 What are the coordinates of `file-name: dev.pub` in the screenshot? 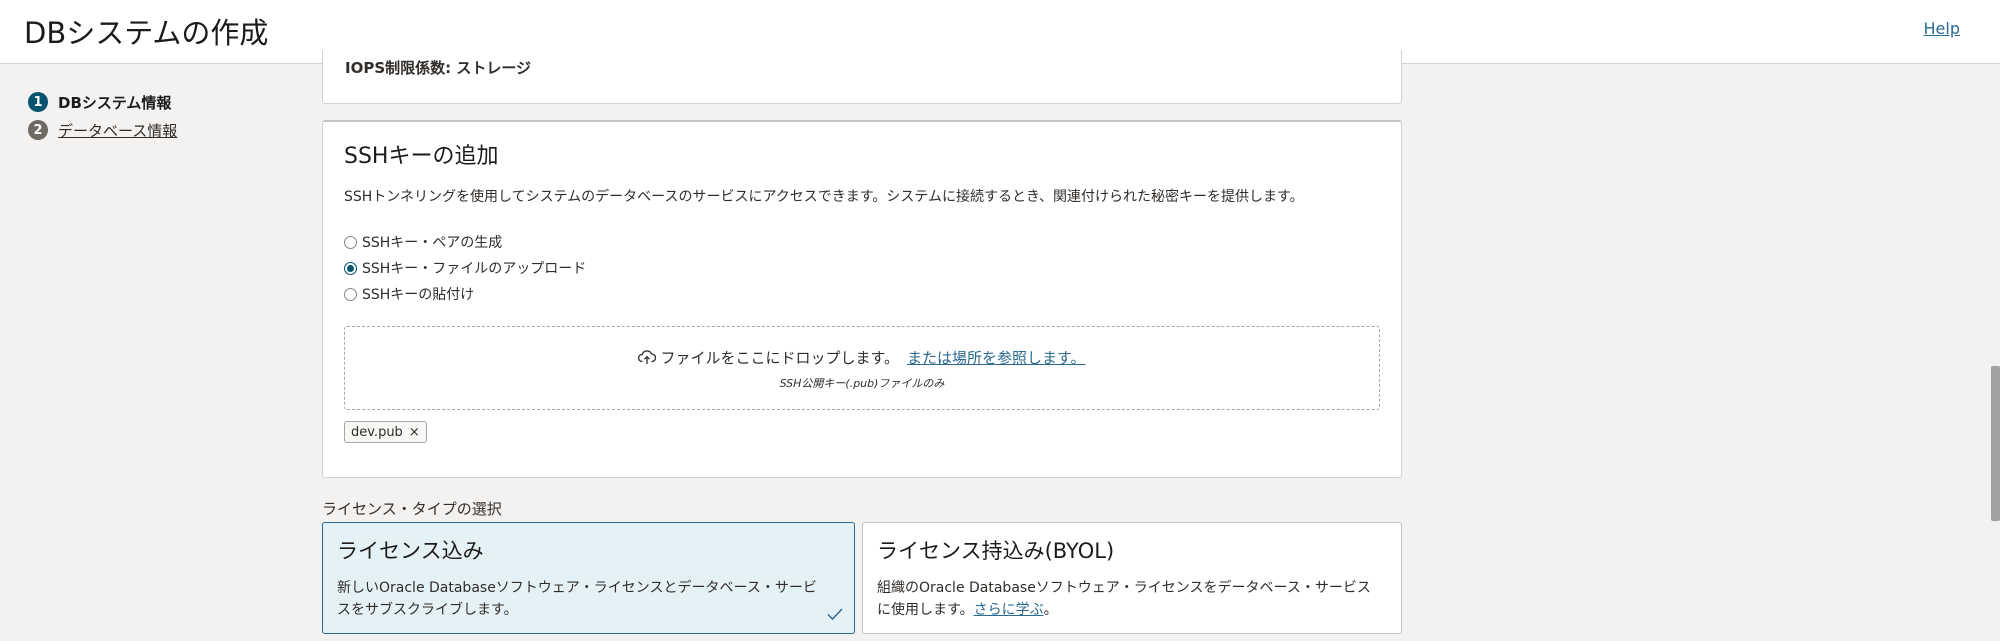 It's located at (377, 432).